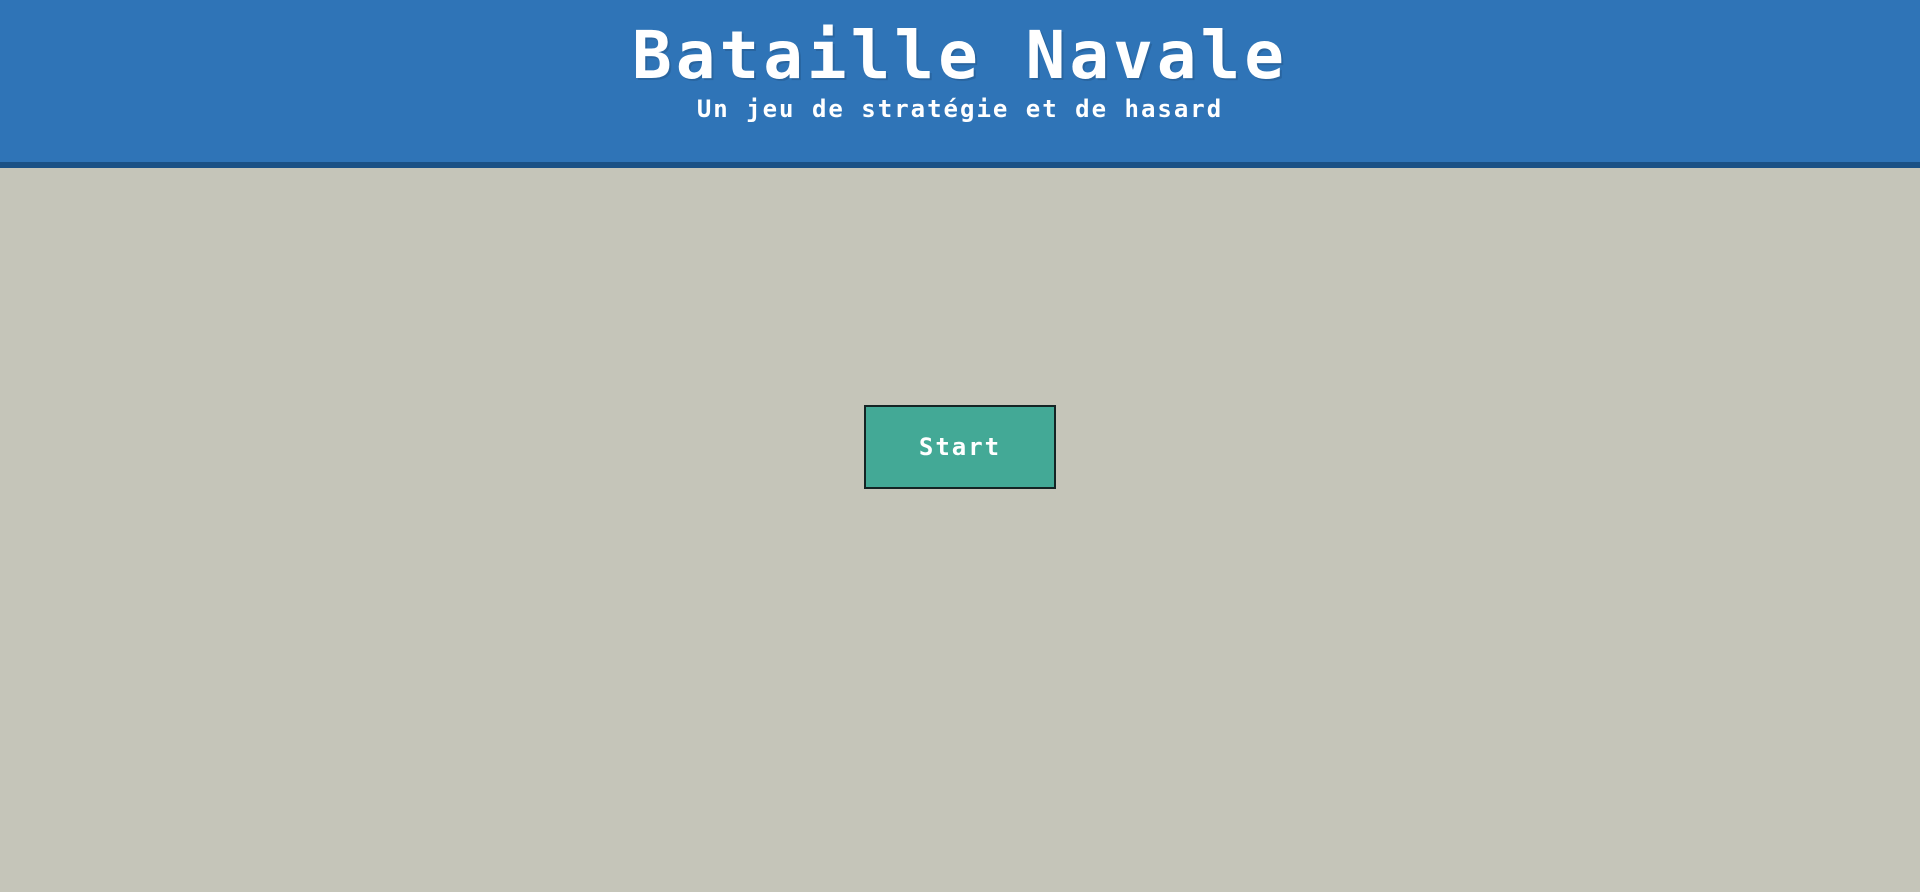 The width and height of the screenshot is (1920, 892). I want to click on game-subtitle: Un jeu de stratégie et de hasard, so click(960, 109).